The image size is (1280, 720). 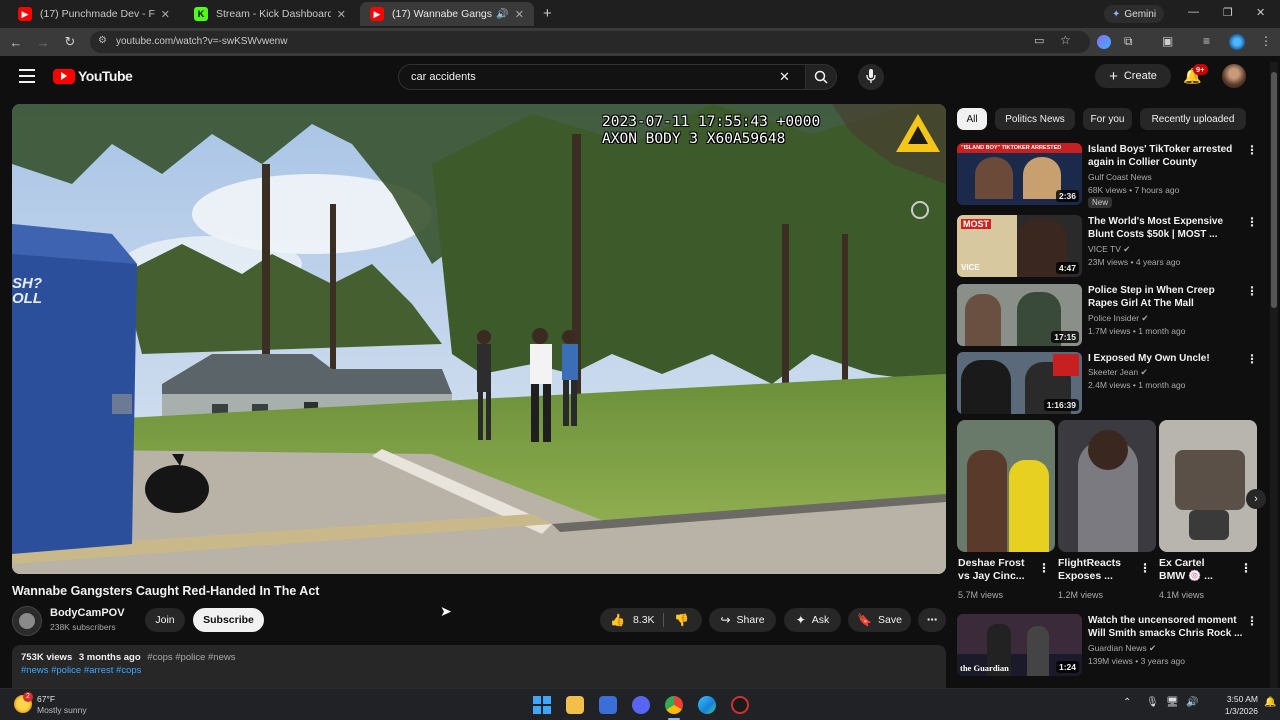 I want to click on chip-for-you: For you, so click(x=1107, y=119).